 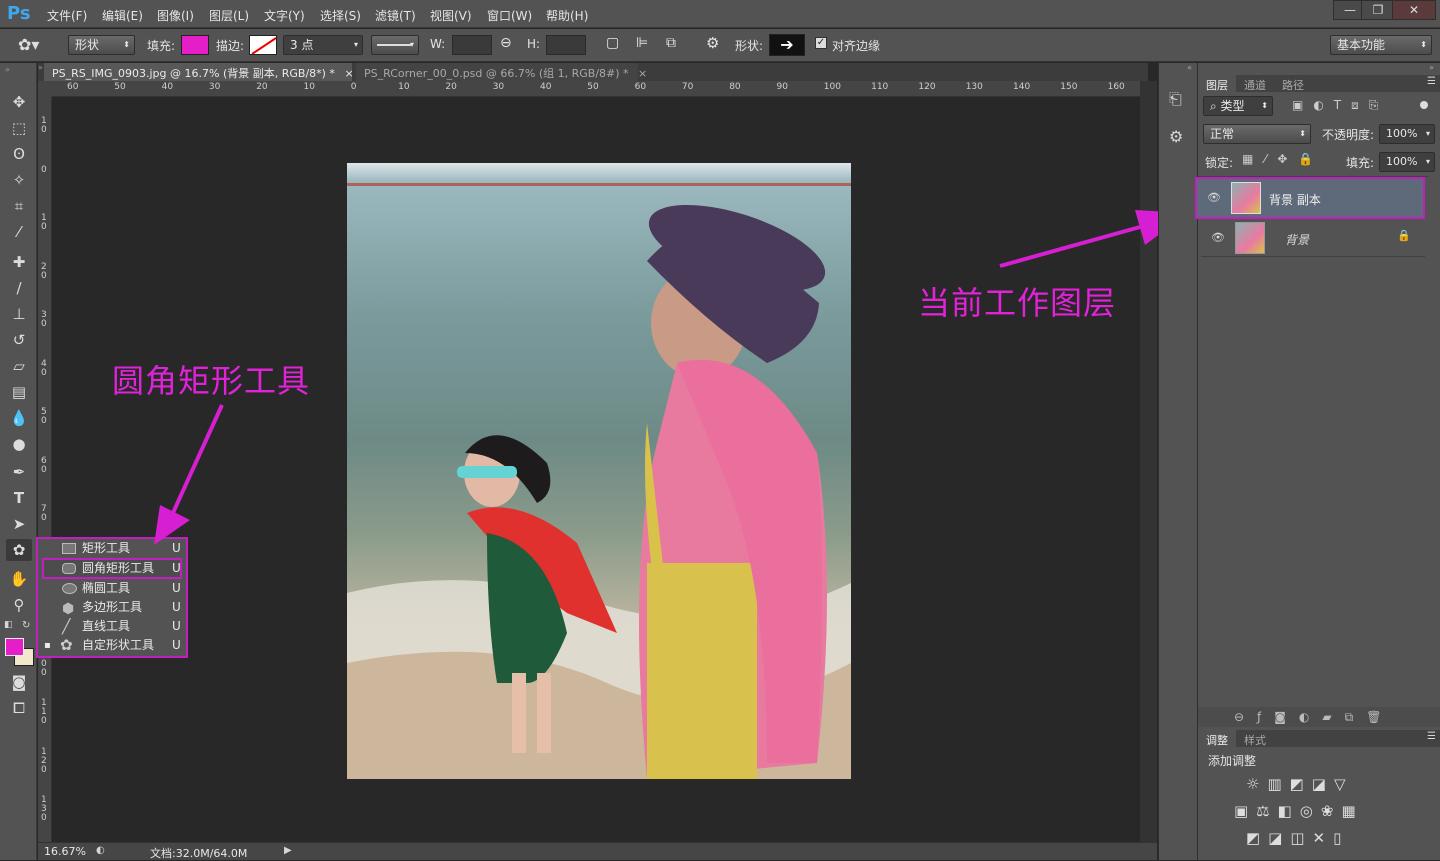 I want to click on adjustment-icons-row-2: ▣⚖◧◎❀▦, so click(x=1299, y=811).